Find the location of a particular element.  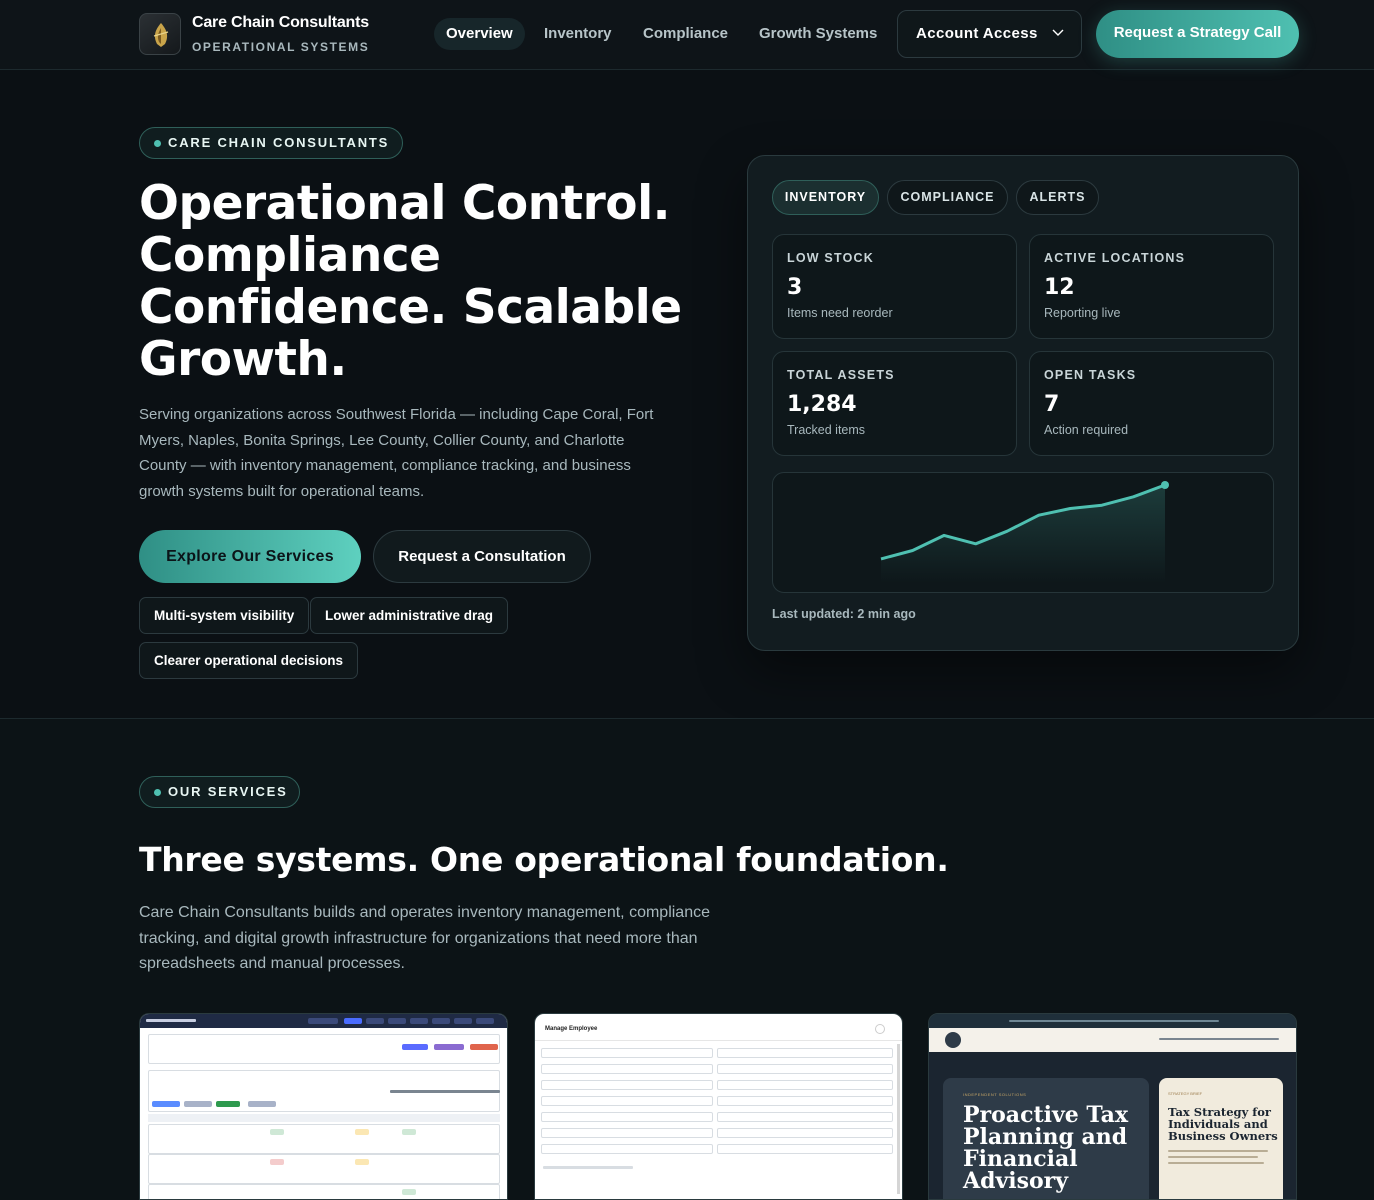

thumb-card-eyebrow: STRATEGY BRIEF is located at coordinates (1185, 1093).